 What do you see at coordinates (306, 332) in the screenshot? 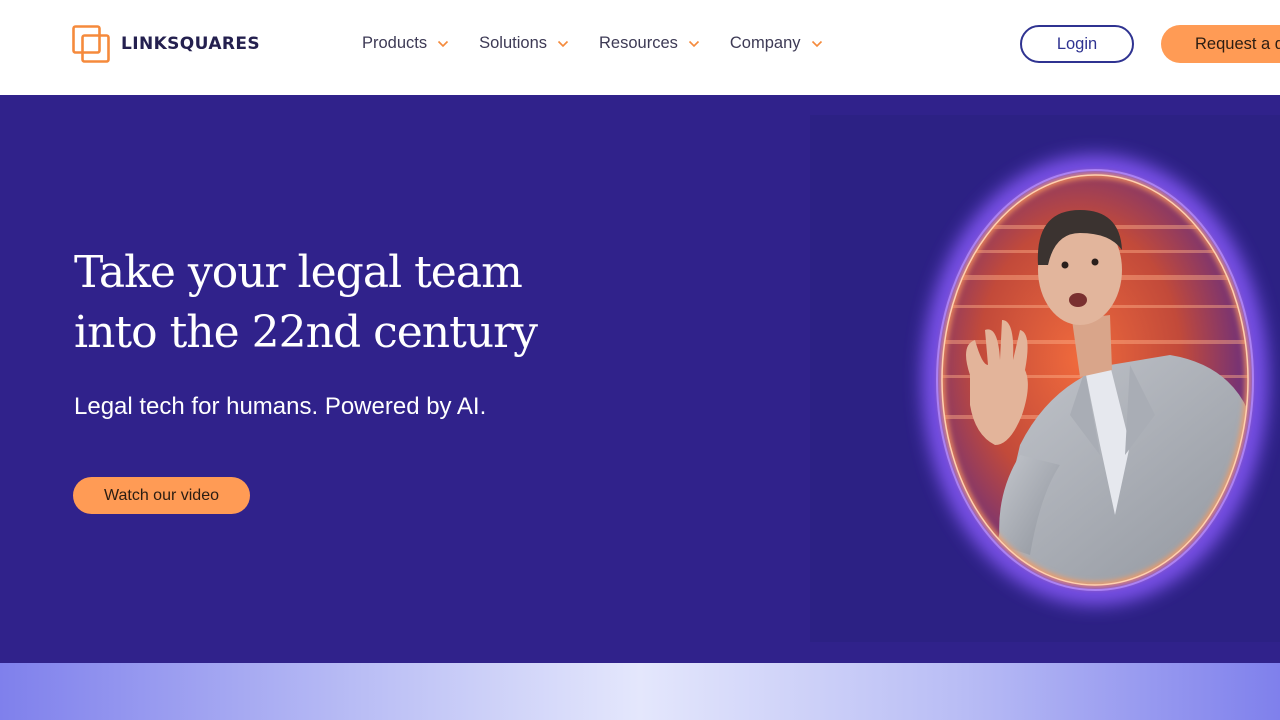
I see `hero-title-line-2: into the 22nd century` at bounding box center [306, 332].